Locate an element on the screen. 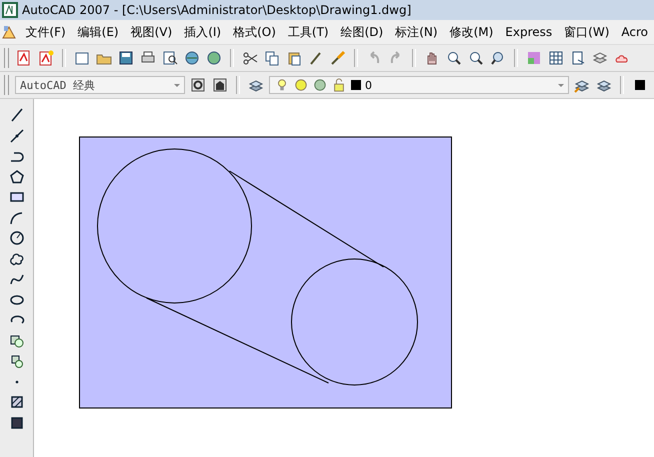  new-file-icon is located at coordinates (82, 58).